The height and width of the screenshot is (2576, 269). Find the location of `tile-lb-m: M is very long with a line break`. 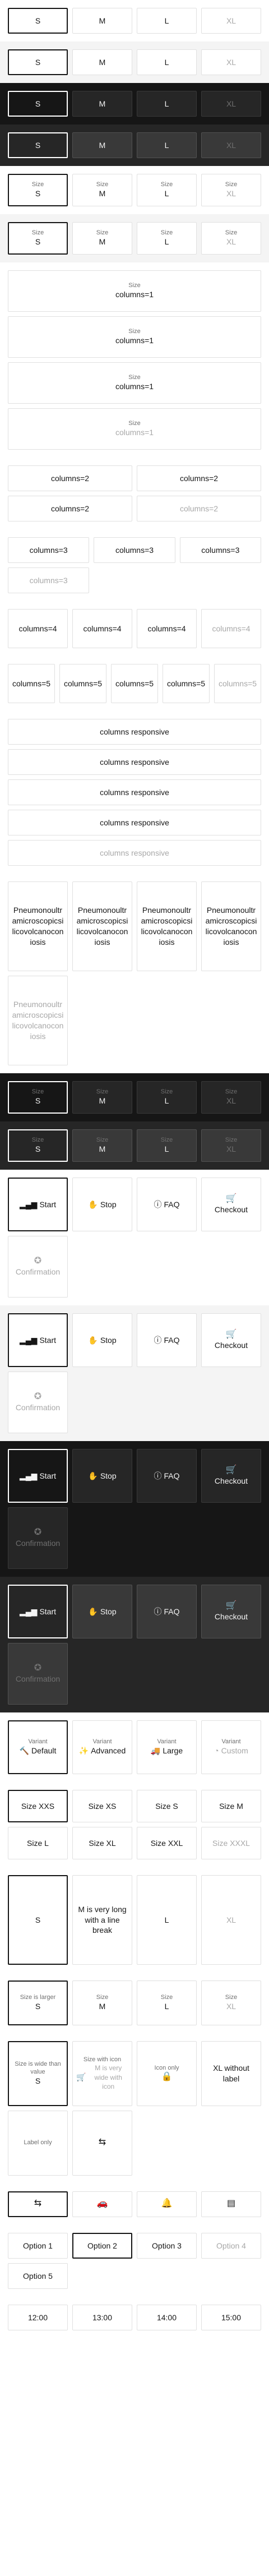

tile-lb-m: M is very long with a line break is located at coordinates (102, 1920).